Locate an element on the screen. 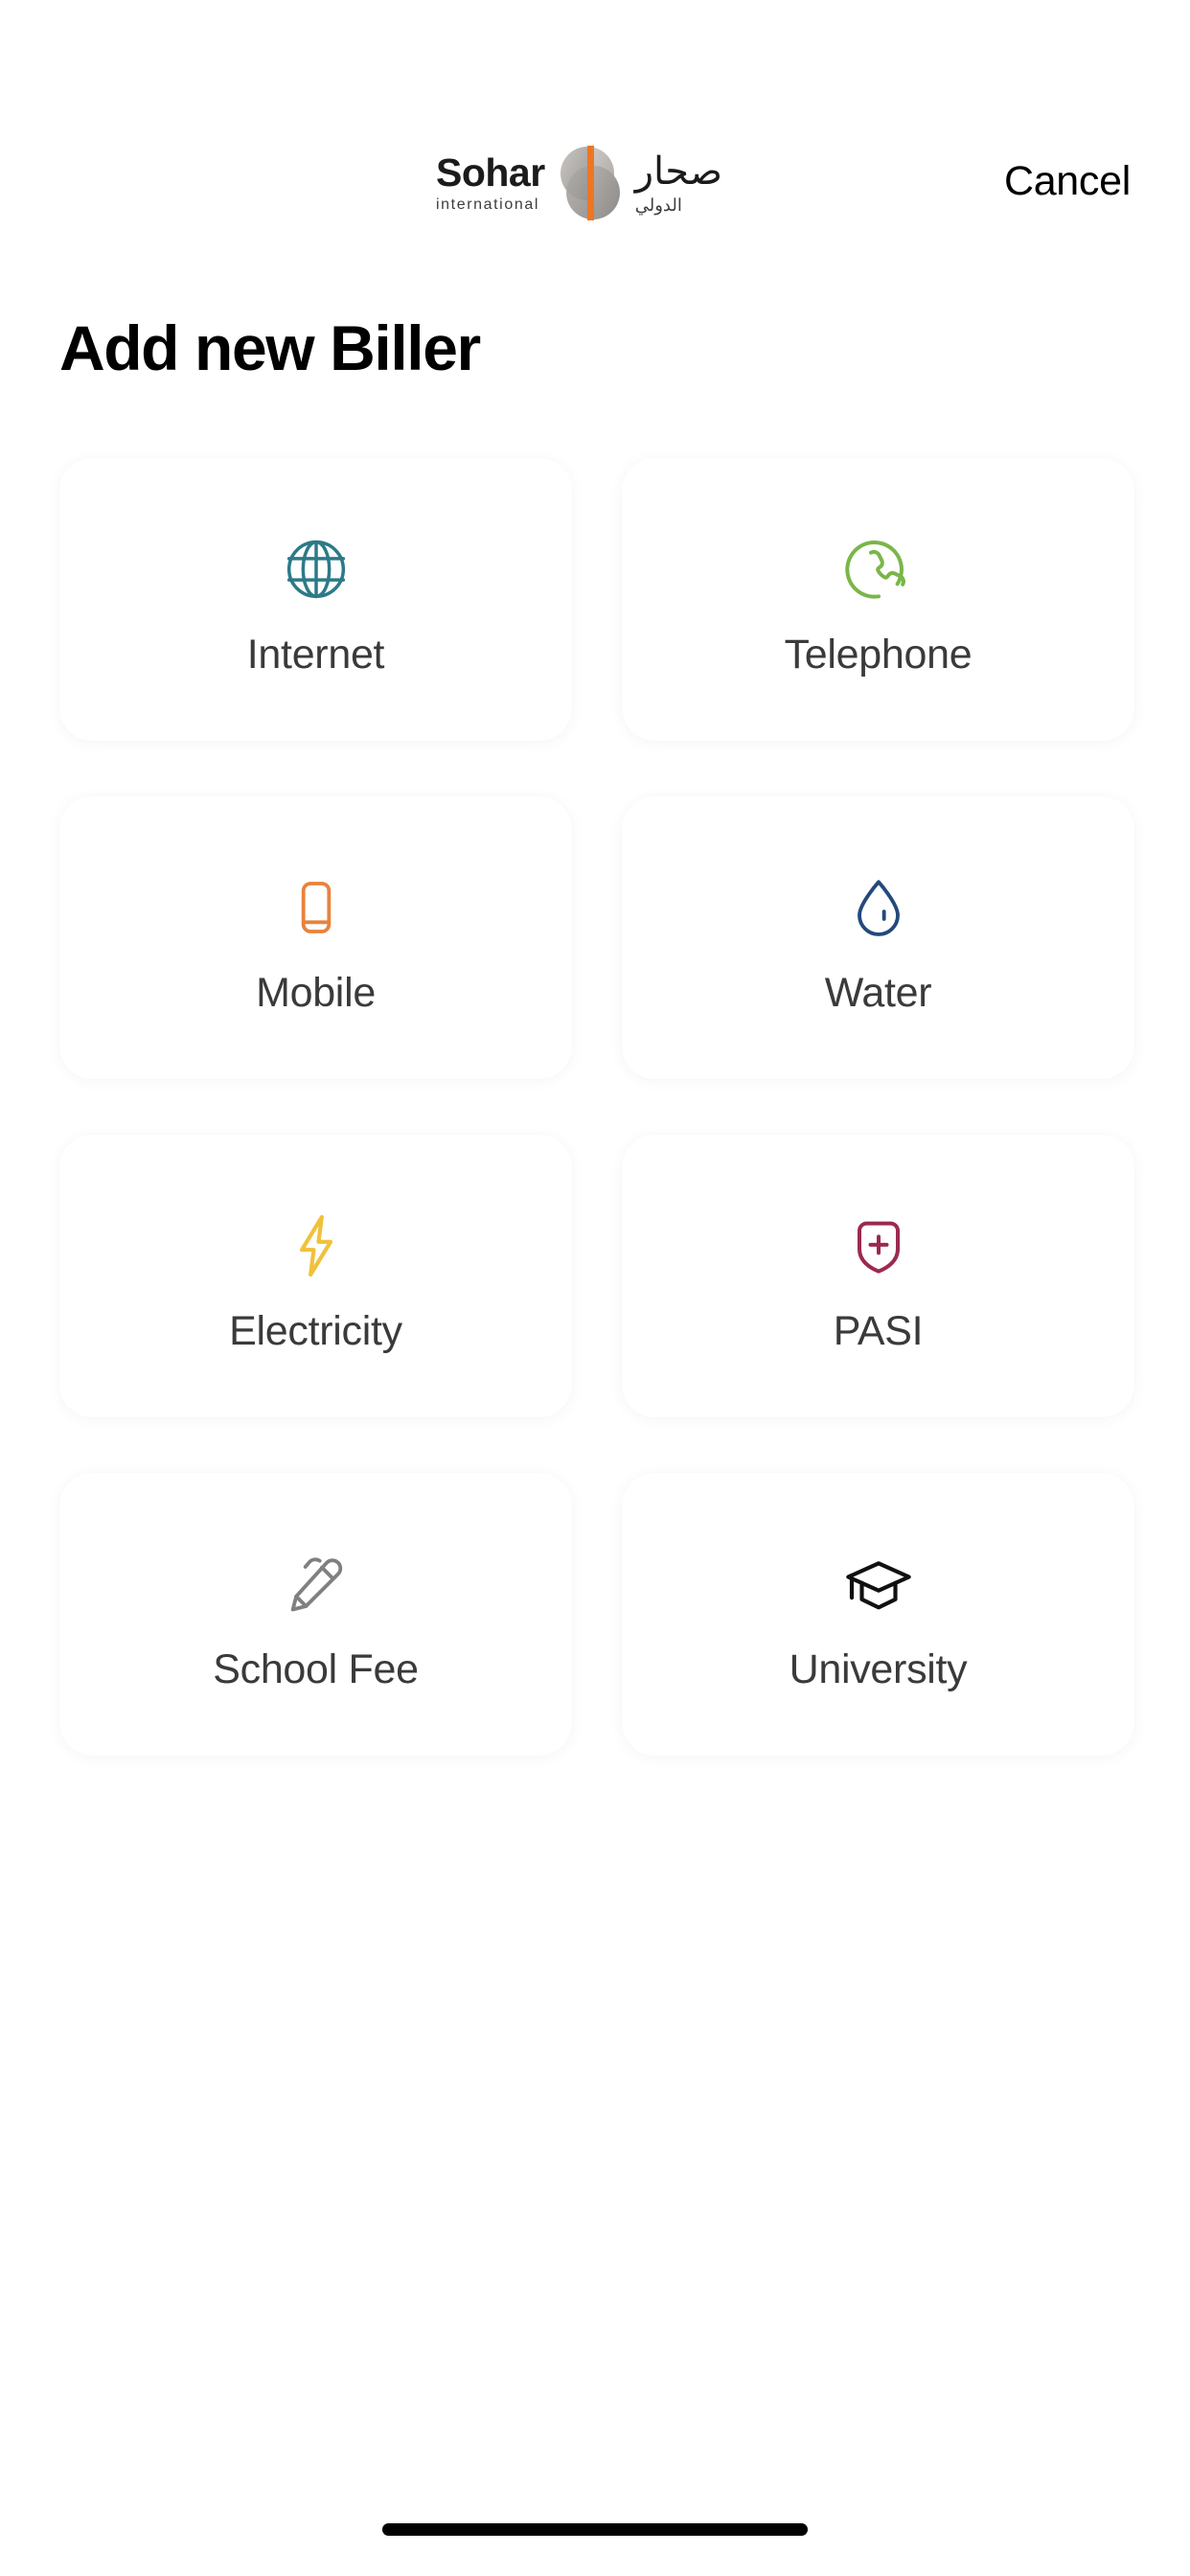 Image resolution: width=1190 pixels, height=2576 pixels. biller-card-pasi: PASI is located at coordinates (878, 1276).